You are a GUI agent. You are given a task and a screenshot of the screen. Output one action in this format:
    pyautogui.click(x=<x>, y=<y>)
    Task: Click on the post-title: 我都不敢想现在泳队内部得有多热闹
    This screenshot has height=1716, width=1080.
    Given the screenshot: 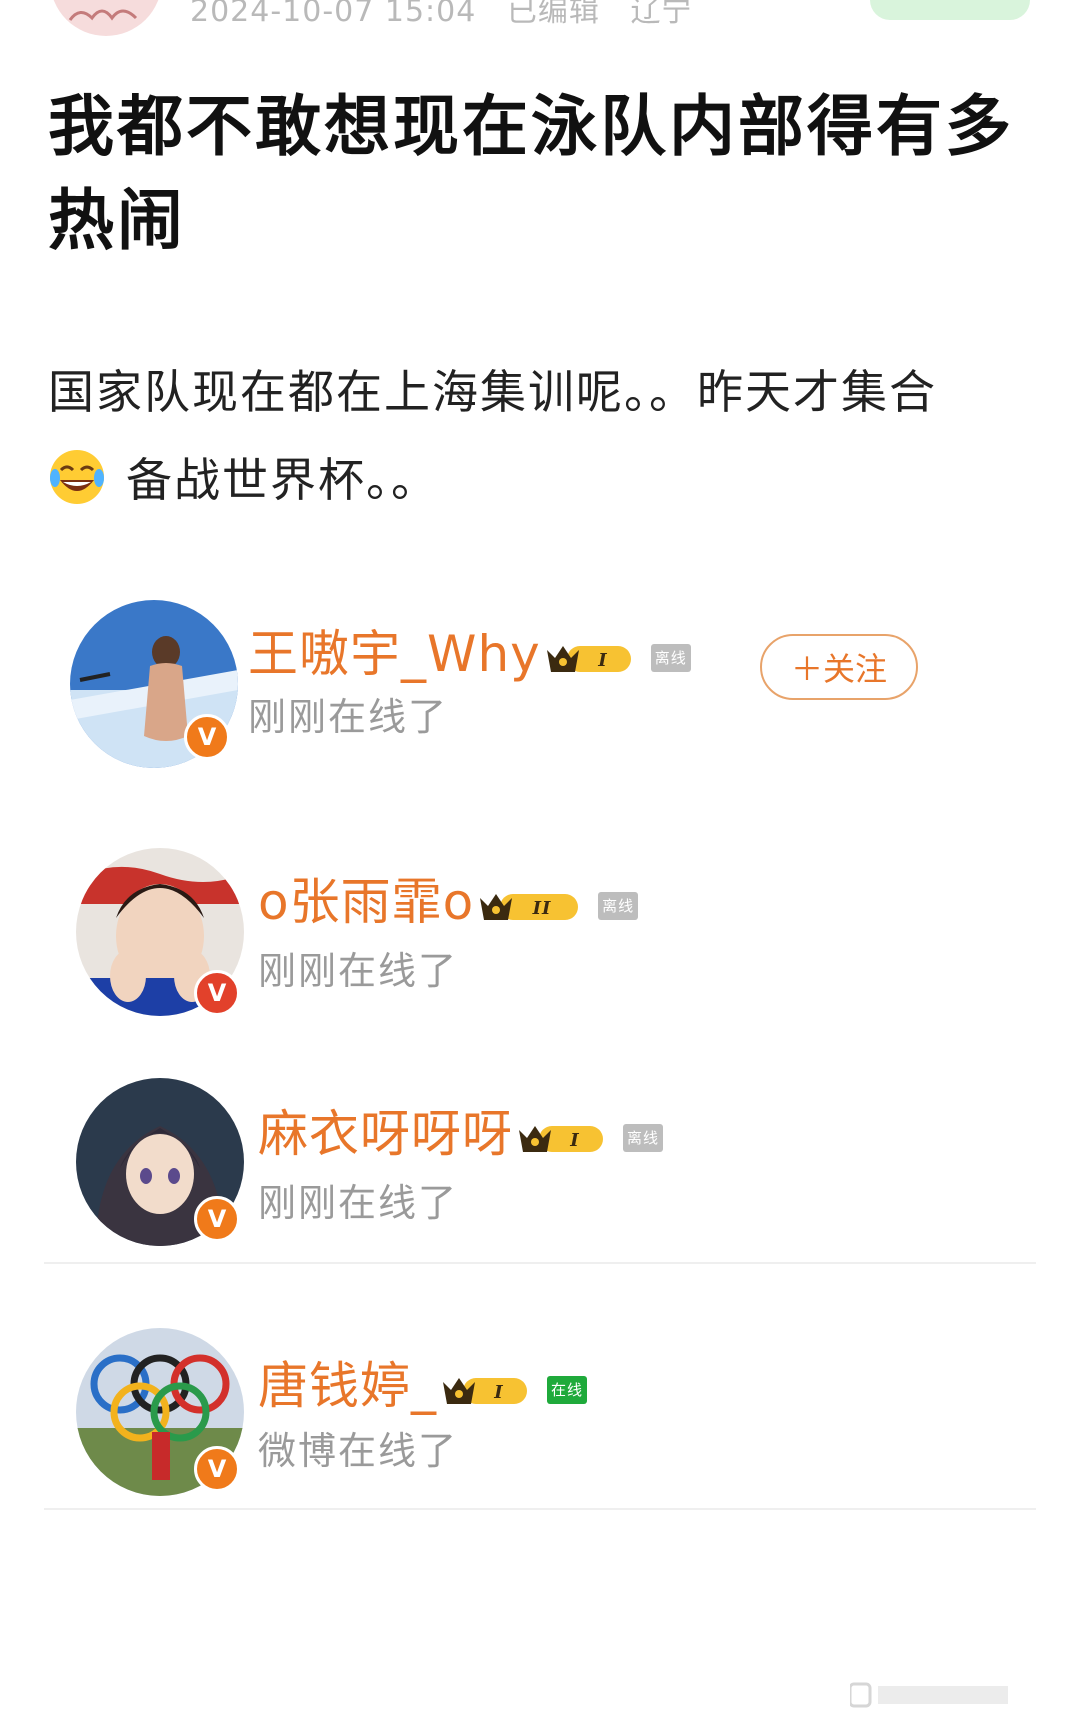 What is the action you would take?
    pyautogui.click(x=531, y=173)
    